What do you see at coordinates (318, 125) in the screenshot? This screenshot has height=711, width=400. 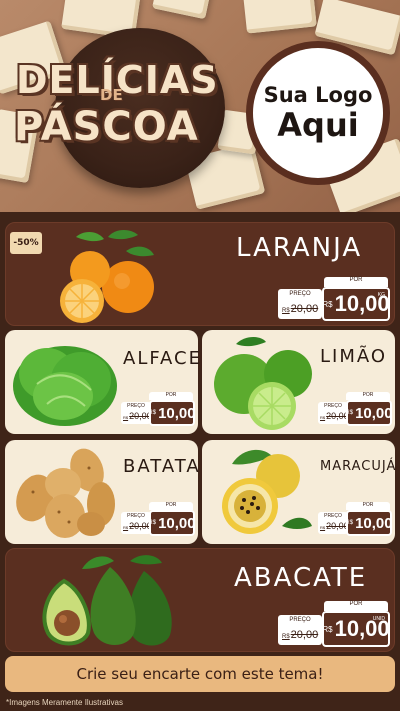 I see `logo-text-line2: Aqui` at bounding box center [318, 125].